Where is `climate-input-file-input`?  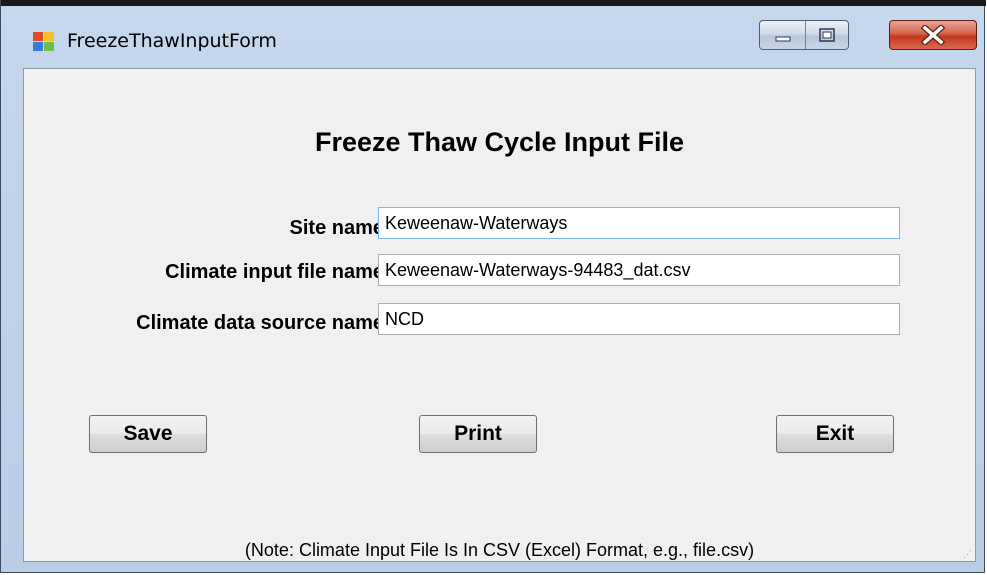 climate-input-file-input is located at coordinates (639, 270).